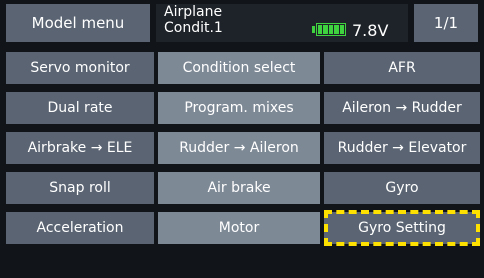  I want to click on condition-name: Condit.1, so click(193, 28).